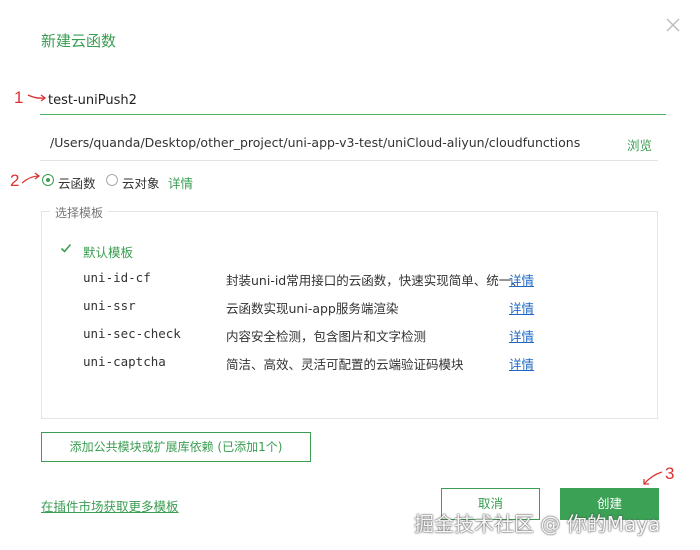  What do you see at coordinates (375, 280) in the screenshot?
I see `template-desc: 封装uni-id常用接口的云函数，快速实现简单、统一、` at bounding box center [375, 280].